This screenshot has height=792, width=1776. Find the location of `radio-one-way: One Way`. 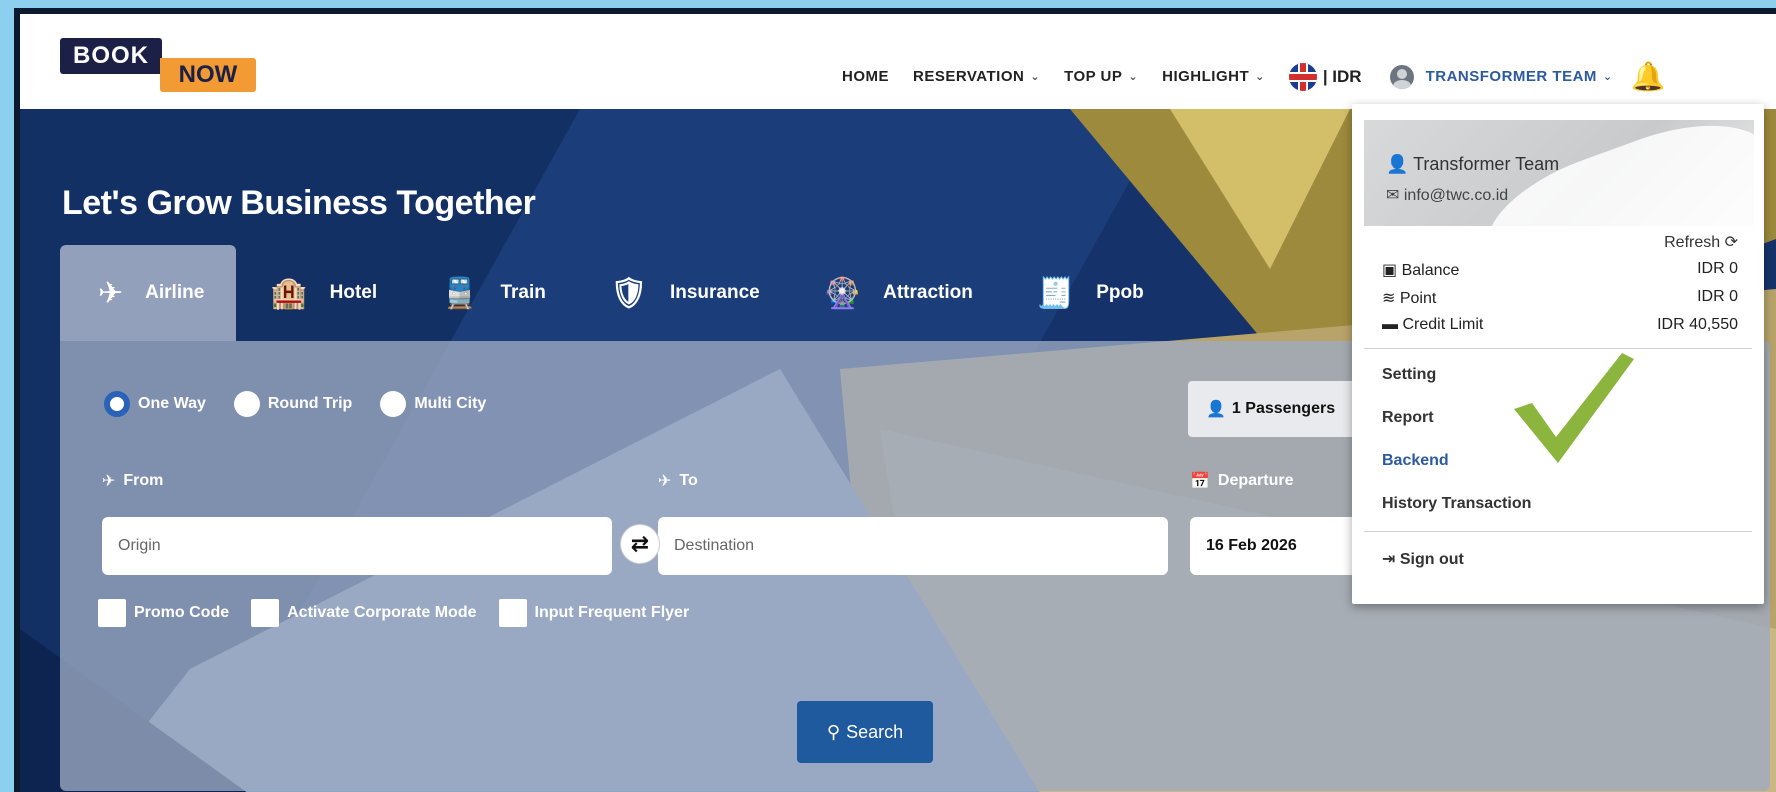

radio-one-way: One Way is located at coordinates (155, 404).